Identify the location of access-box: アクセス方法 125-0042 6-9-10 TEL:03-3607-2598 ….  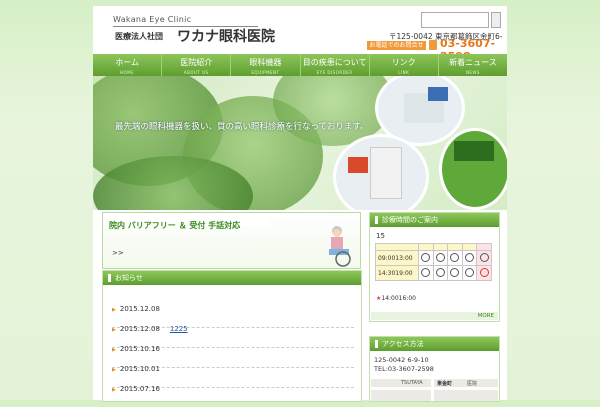
(434, 369).